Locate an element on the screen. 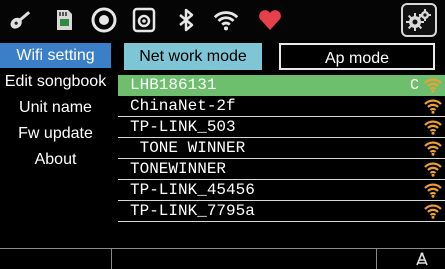  network-row: TP-LINK_45456 is located at coordinates (281, 190).